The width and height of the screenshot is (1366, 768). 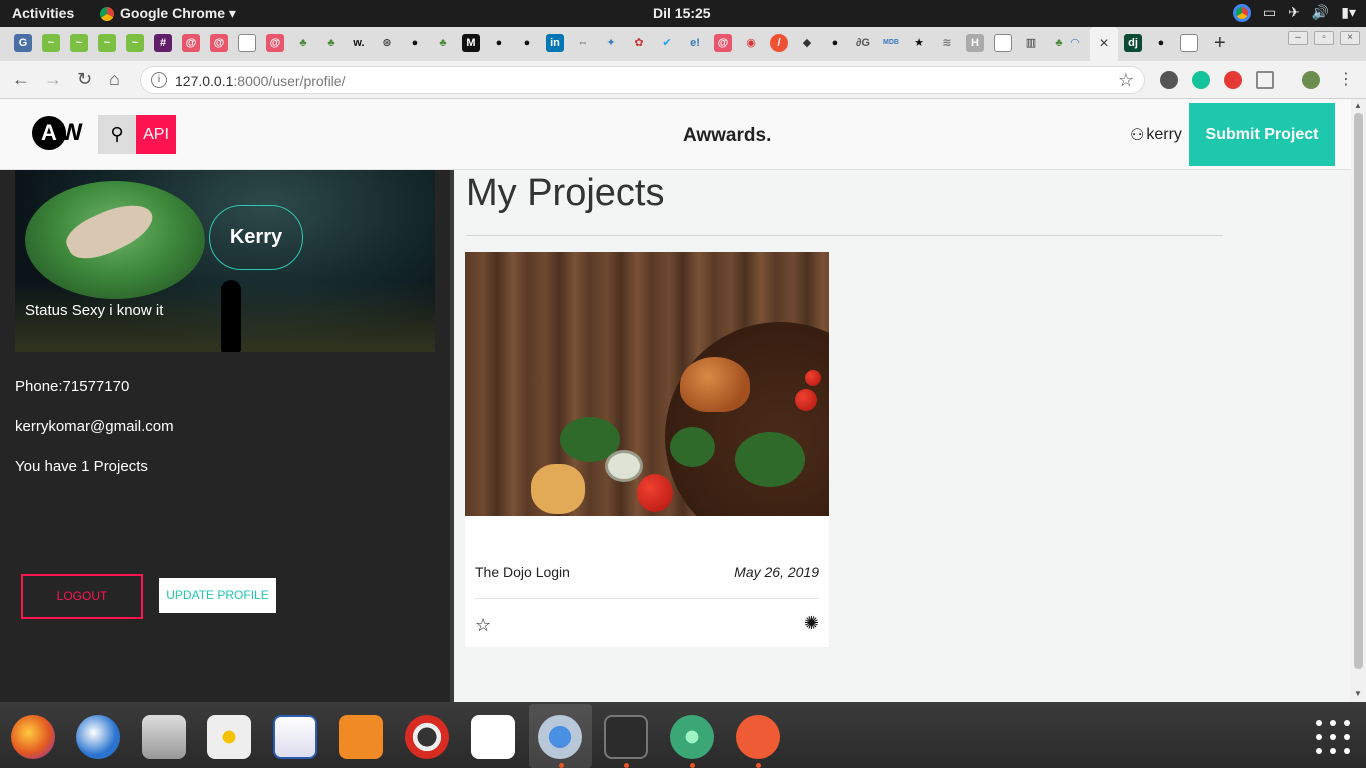 I want to click on scrollbar-thumb, so click(x=1358, y=391).